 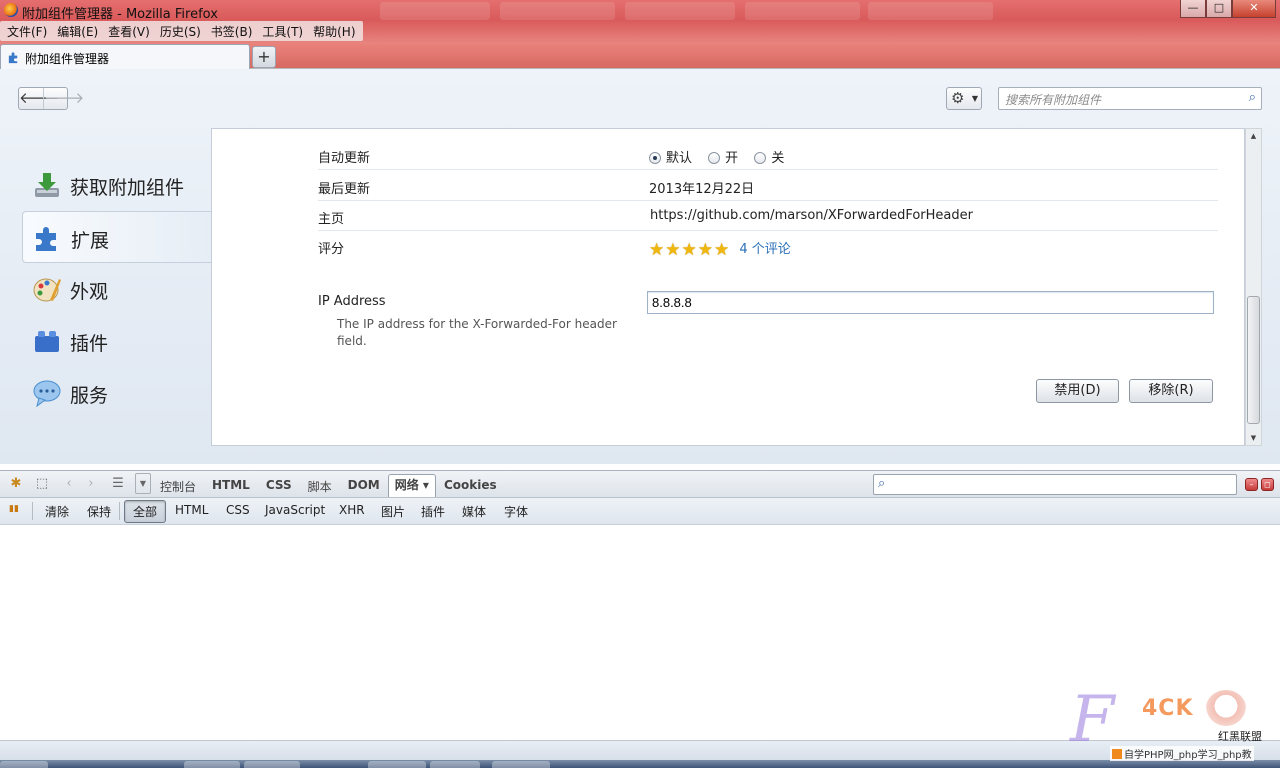 I want to click on persist-button: 保持, so click(x=99, y=511).